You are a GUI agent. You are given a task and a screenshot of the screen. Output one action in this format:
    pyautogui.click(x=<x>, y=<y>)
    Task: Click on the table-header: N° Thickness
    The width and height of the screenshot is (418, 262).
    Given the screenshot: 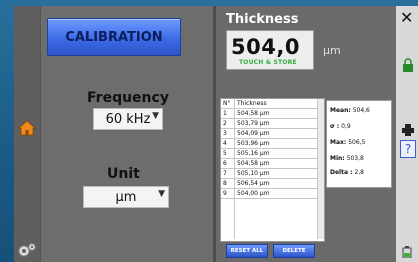 What is the action you would take?
    pyautogui.click(x=269, y=104)
    